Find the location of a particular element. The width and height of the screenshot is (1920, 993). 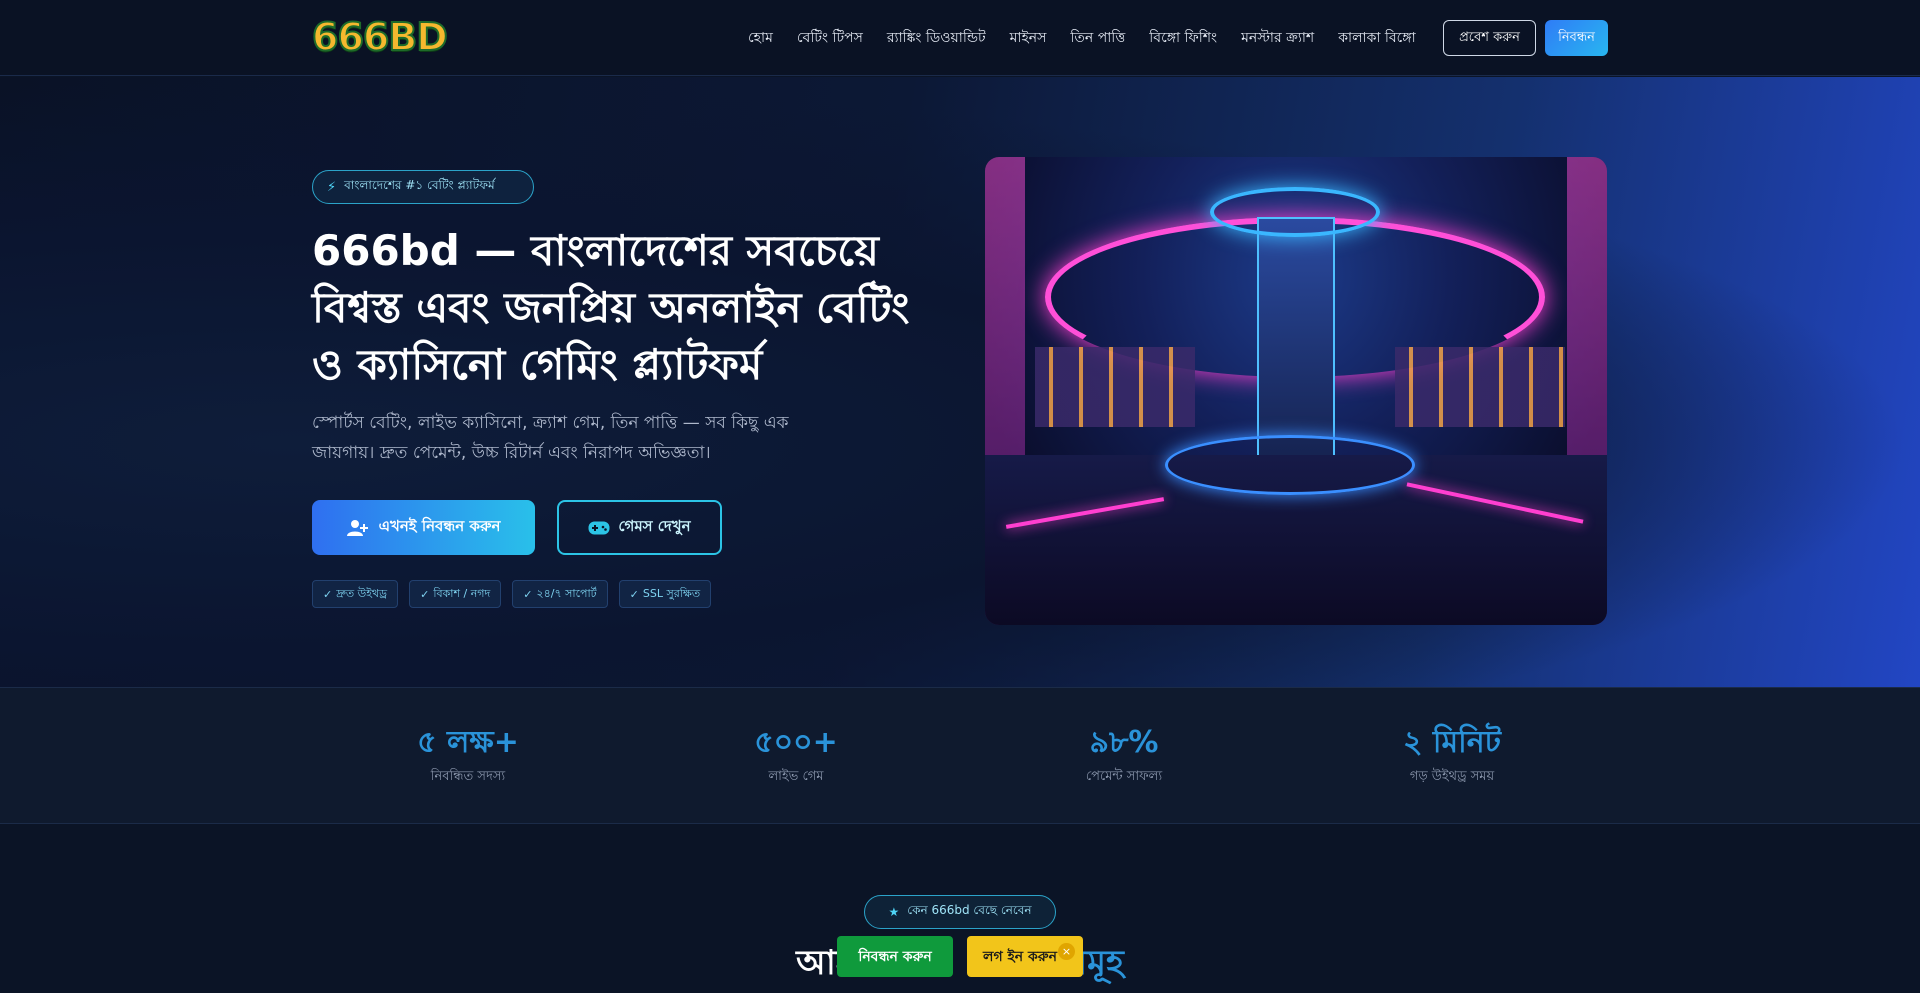

feature-pill: ✓ দ্রুত উইথড্র is located at coordinates (355, 594).